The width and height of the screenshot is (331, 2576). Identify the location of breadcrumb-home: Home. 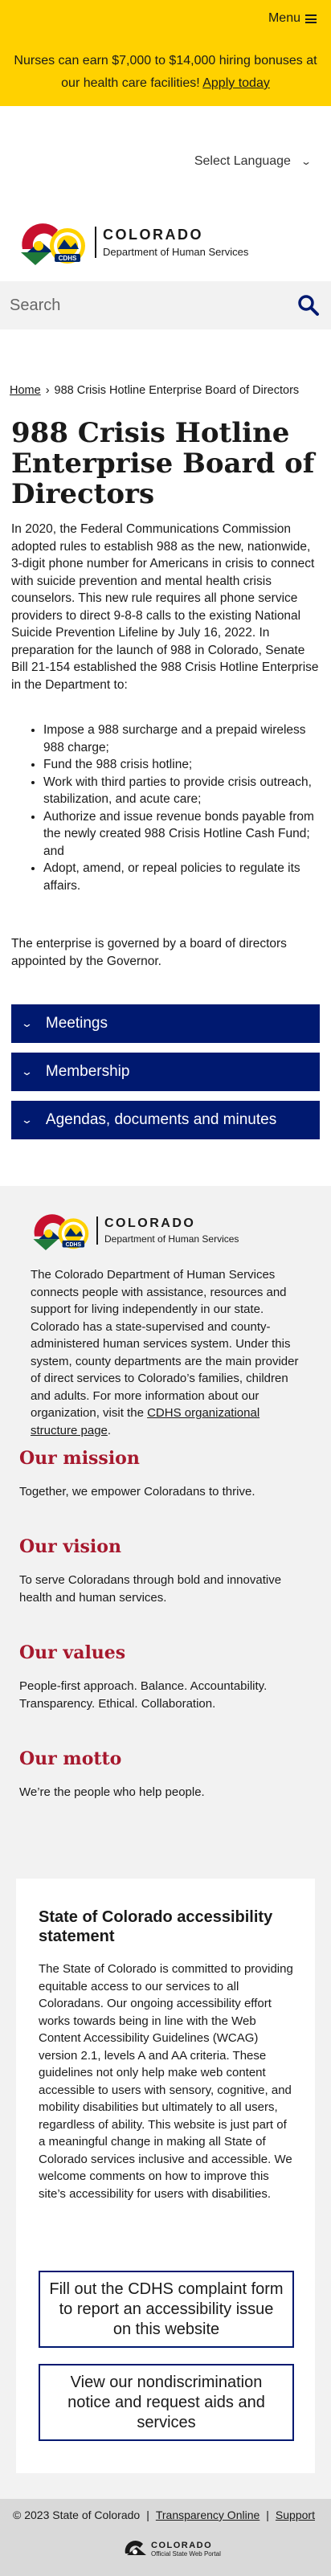
(26, 390).